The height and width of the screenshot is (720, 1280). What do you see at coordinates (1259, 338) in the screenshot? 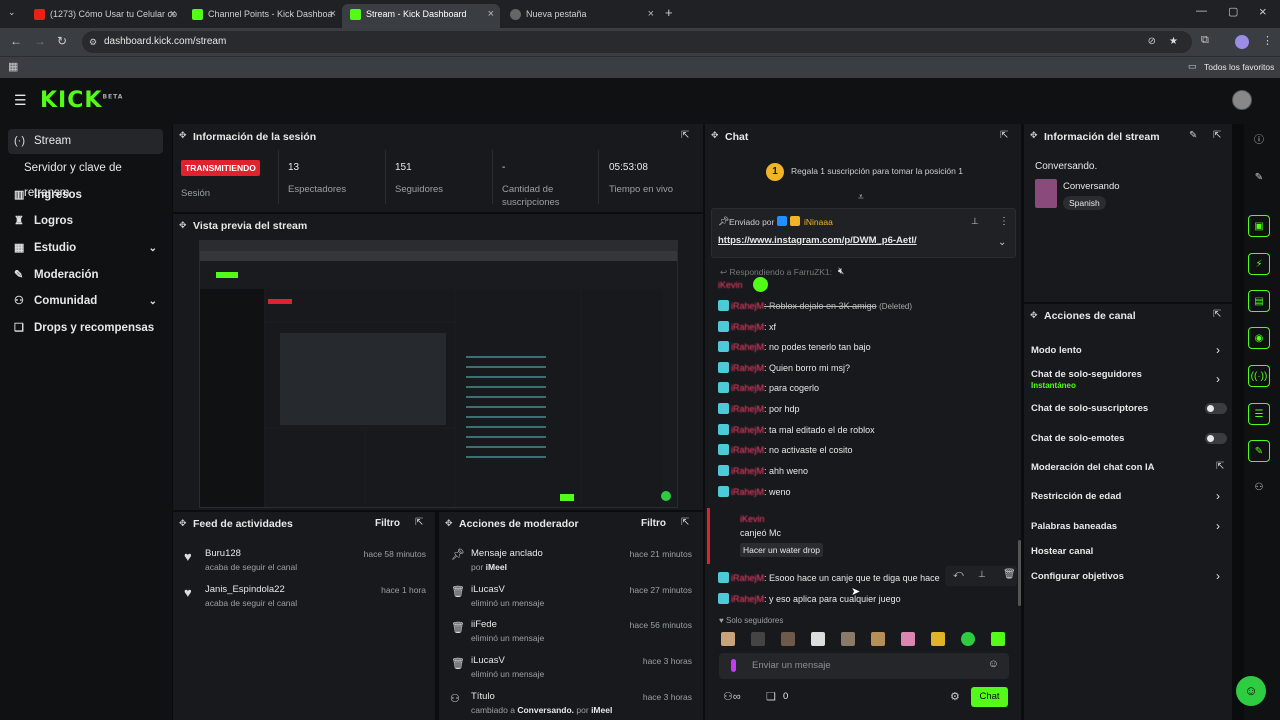
I see `chat-bubble-icon: ◉` at bounding box center [1259, 338].